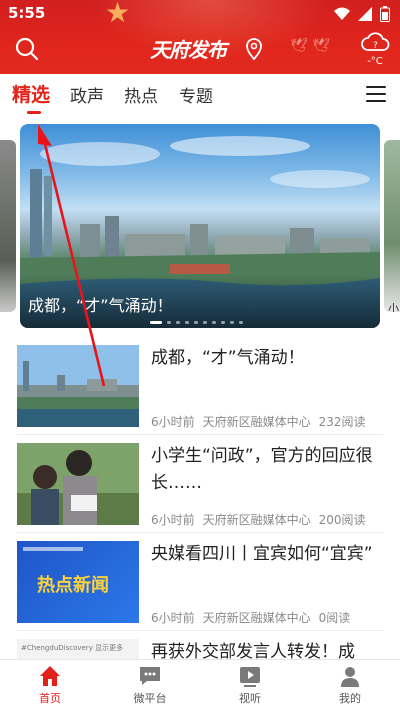 The width and height of the screenshot is (400, 711). Describe the element at coordinates (250, 677) in the screenshot. I see `play-icon` at that location.